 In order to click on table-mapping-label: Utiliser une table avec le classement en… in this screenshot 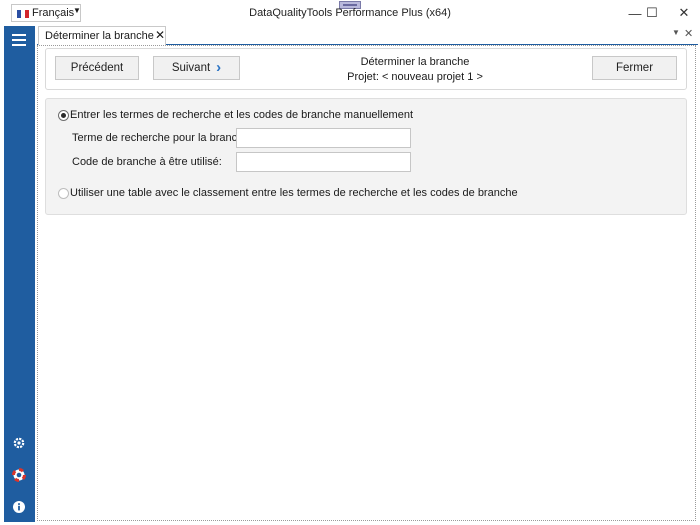, I will do `click(294, 193)`.